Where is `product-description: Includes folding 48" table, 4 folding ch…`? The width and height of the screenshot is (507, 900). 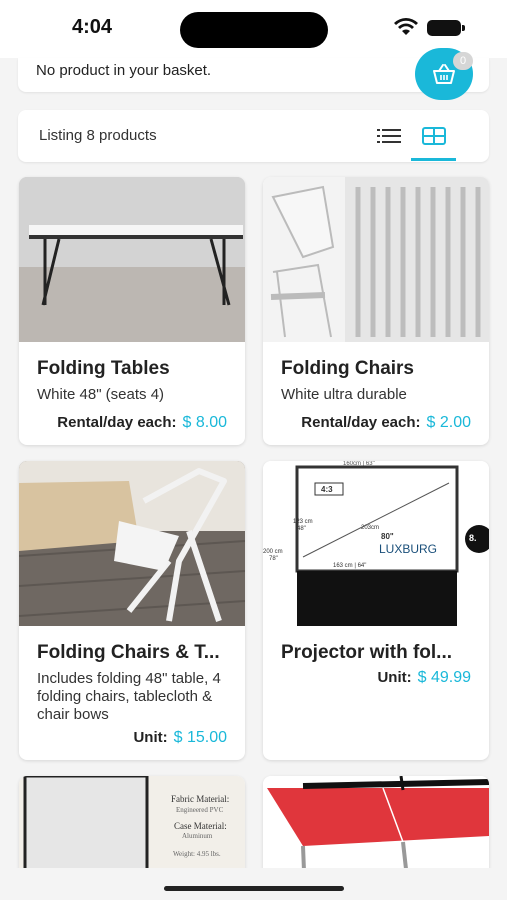 product-description: Includes folding 48" table, 4 folding ch… is located at coordinates (129, 696).